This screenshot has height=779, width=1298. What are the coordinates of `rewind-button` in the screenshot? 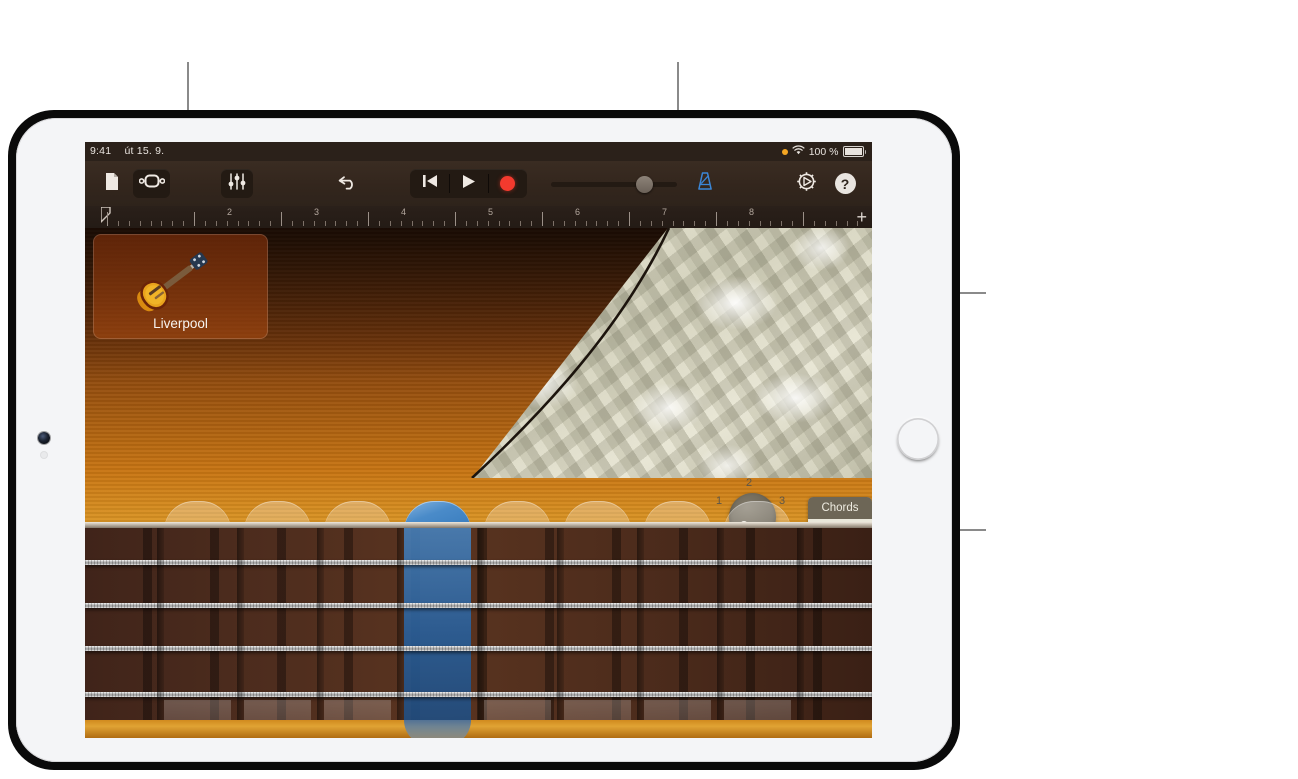 It's located at (429, 183).